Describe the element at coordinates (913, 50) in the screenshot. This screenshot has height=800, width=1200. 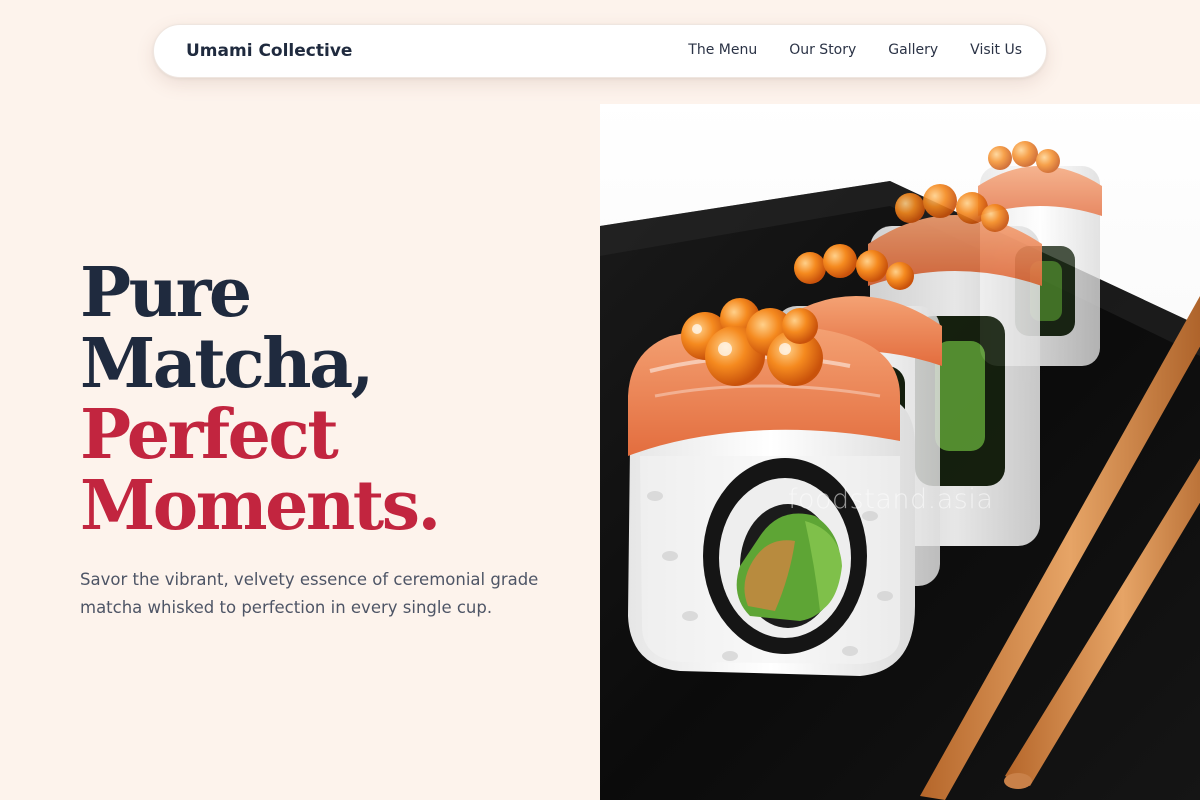
I see `nav-link-gallery: Gallery` at that location.